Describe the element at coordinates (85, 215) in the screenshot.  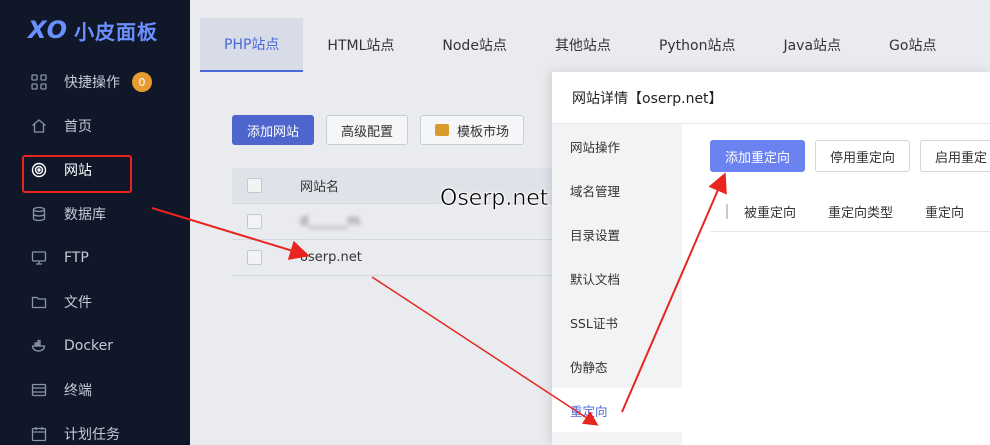
I see `sidebar-item-label: 数据库` at that location.